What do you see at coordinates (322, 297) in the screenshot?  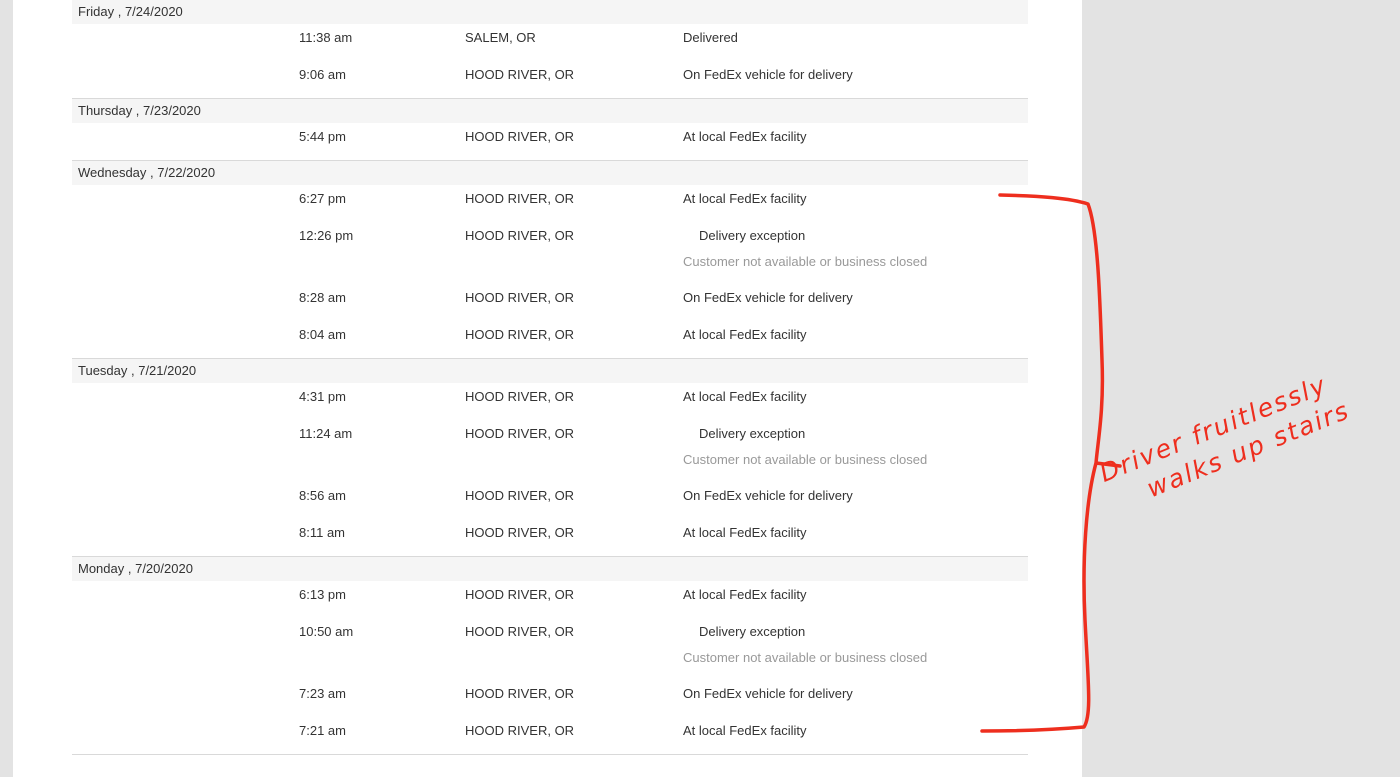 I see `event-time: 8:28 am` at bounding box center [322, 297].